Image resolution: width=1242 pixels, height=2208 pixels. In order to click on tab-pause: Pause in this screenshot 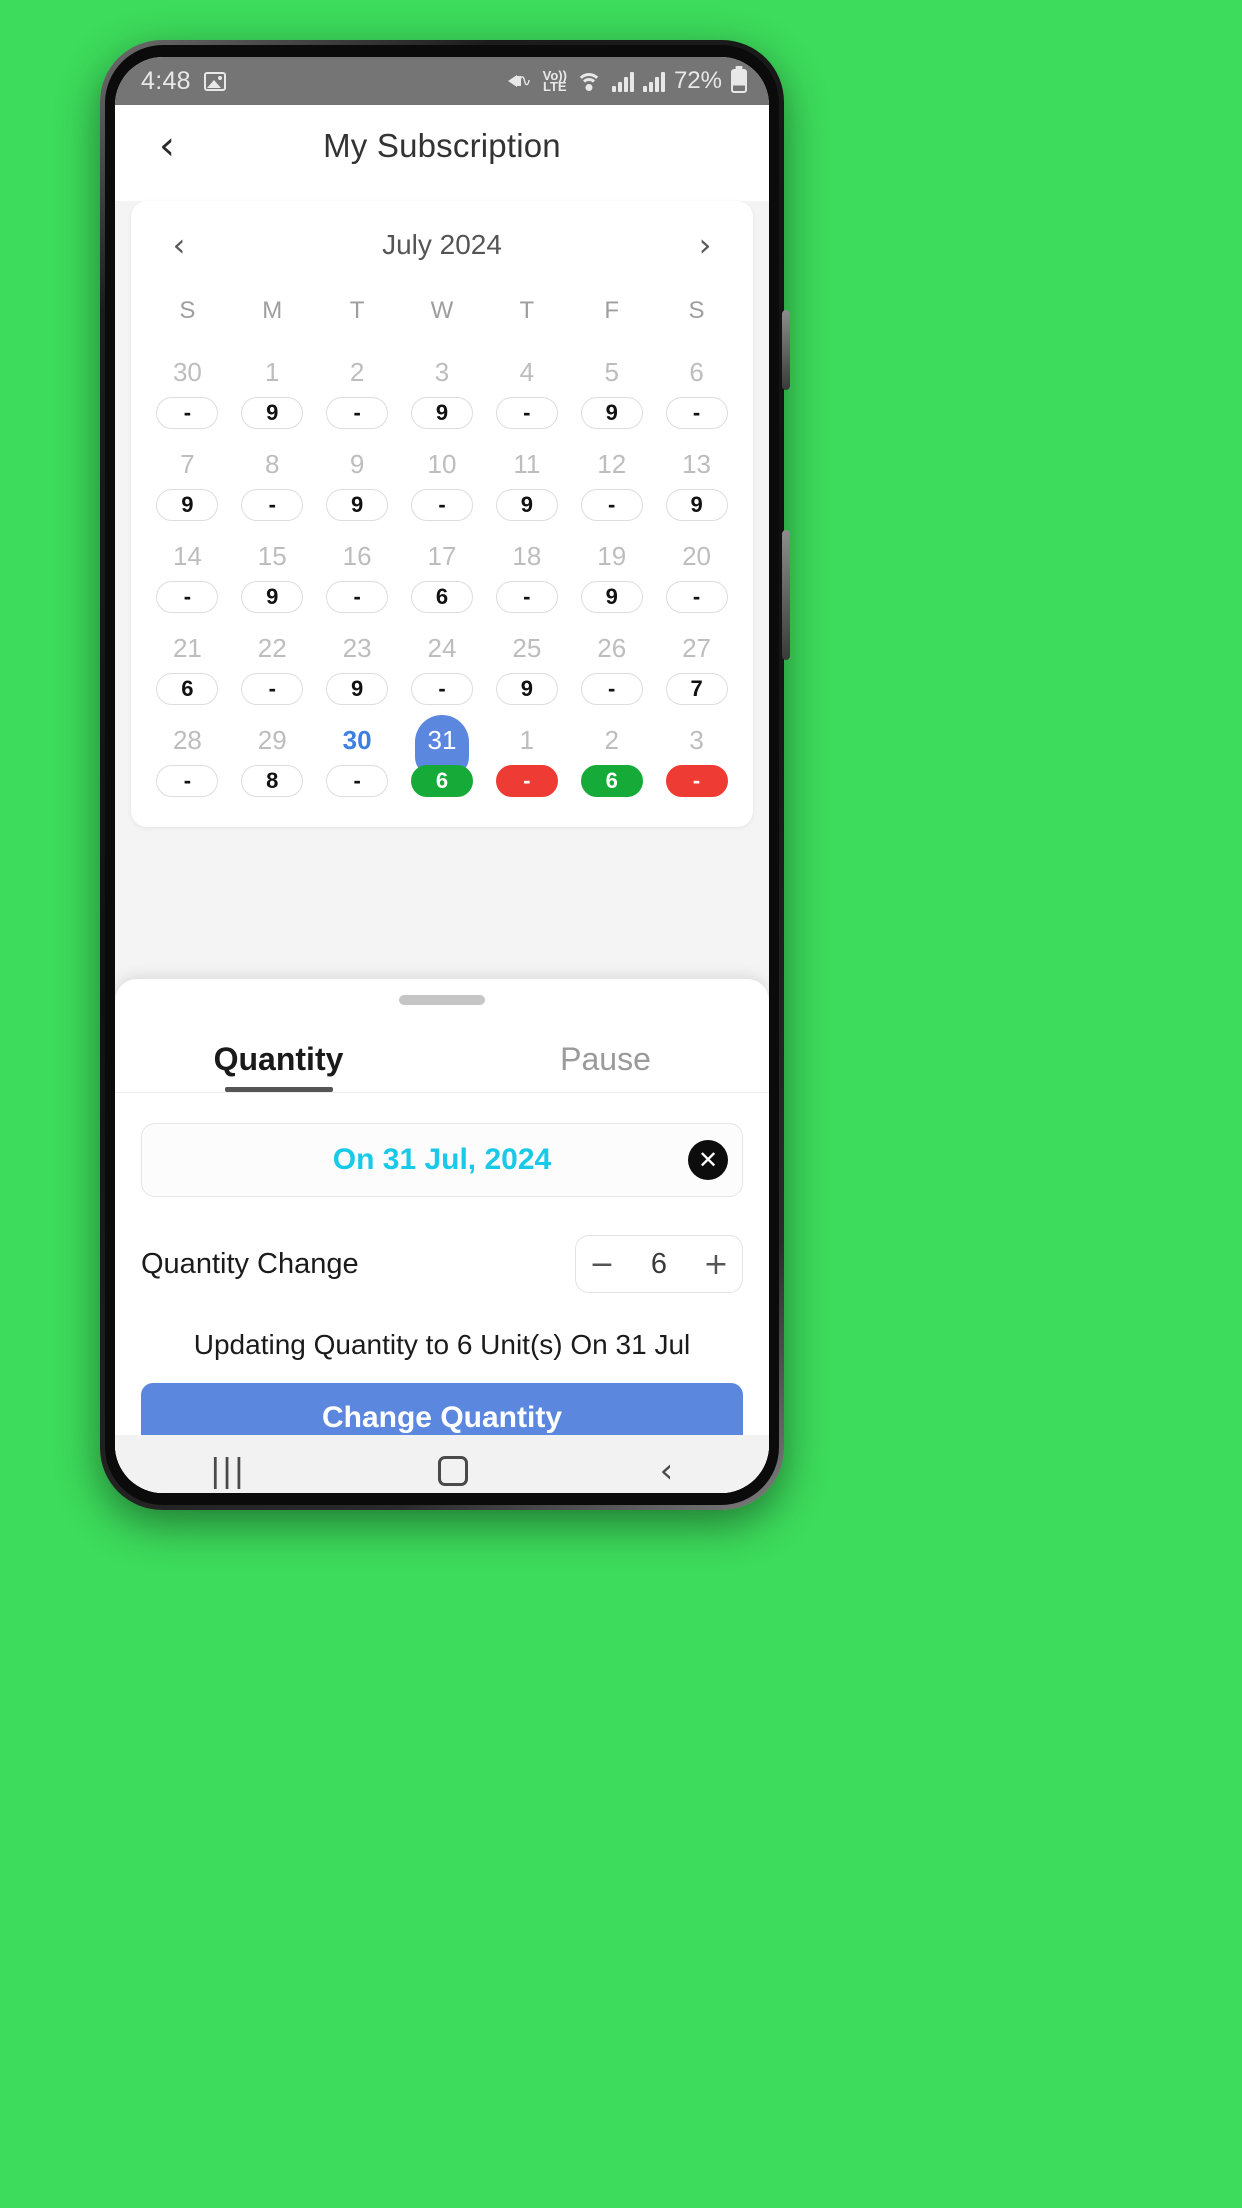, I will do `click(605, 1057)`.